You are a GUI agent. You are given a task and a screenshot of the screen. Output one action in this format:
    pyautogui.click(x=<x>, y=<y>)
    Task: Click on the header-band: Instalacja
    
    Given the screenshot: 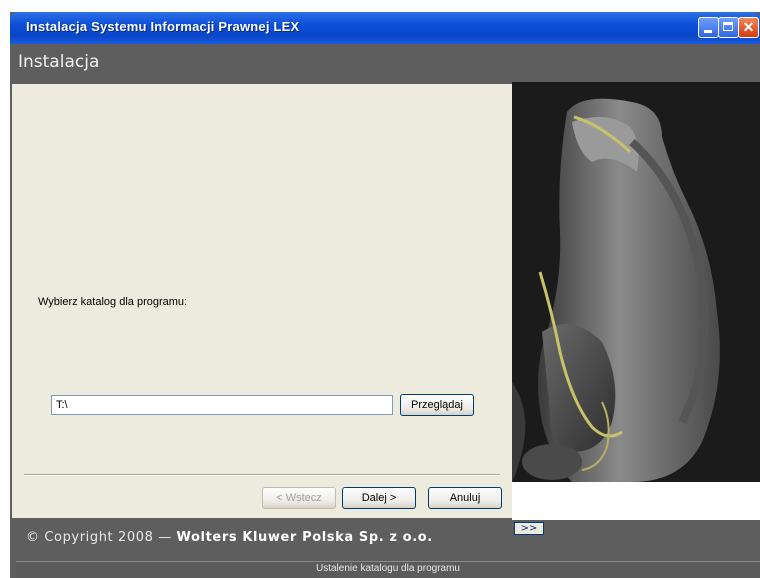 What is the action you would take?
    pyautogui.click(x=385, y=63)
    